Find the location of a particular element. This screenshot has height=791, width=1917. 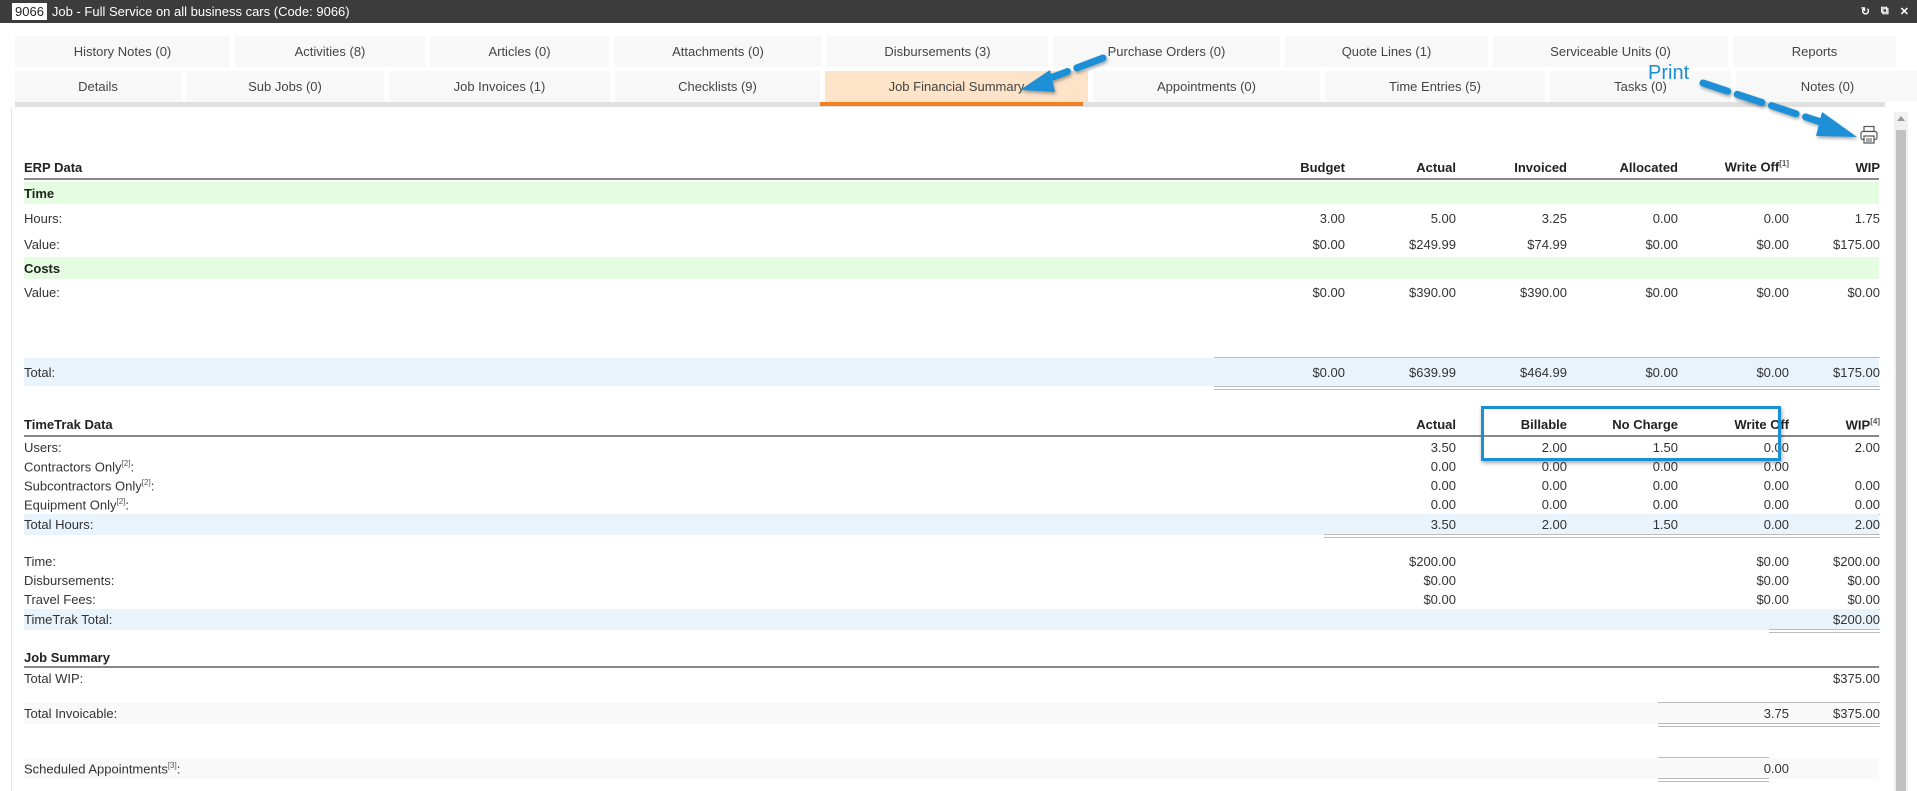

annotation-arrows is located at coordinates (1438, 95).